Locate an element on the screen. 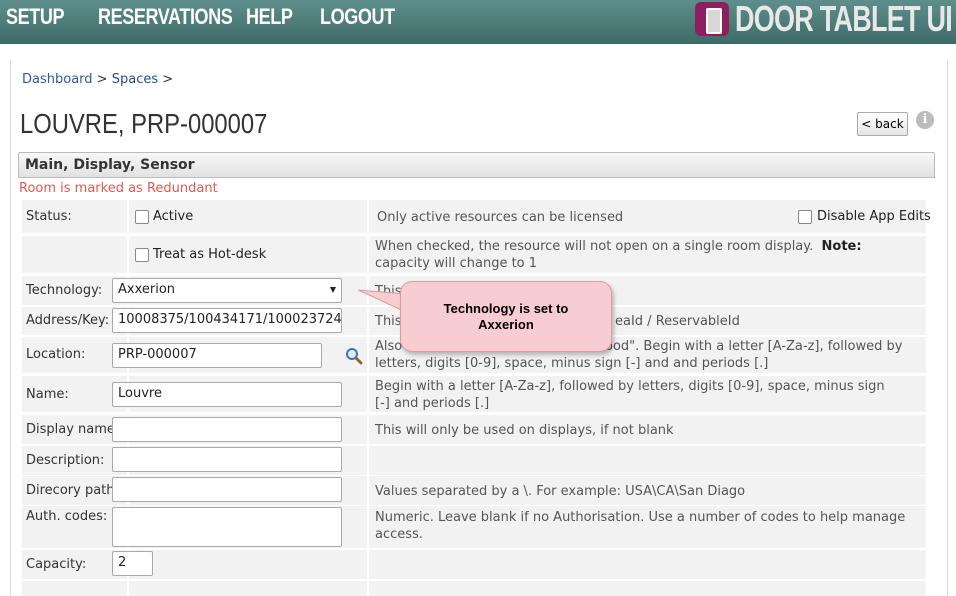  annotation-callout: Technology is set to Axxerion is located at coordinates (506, 316).